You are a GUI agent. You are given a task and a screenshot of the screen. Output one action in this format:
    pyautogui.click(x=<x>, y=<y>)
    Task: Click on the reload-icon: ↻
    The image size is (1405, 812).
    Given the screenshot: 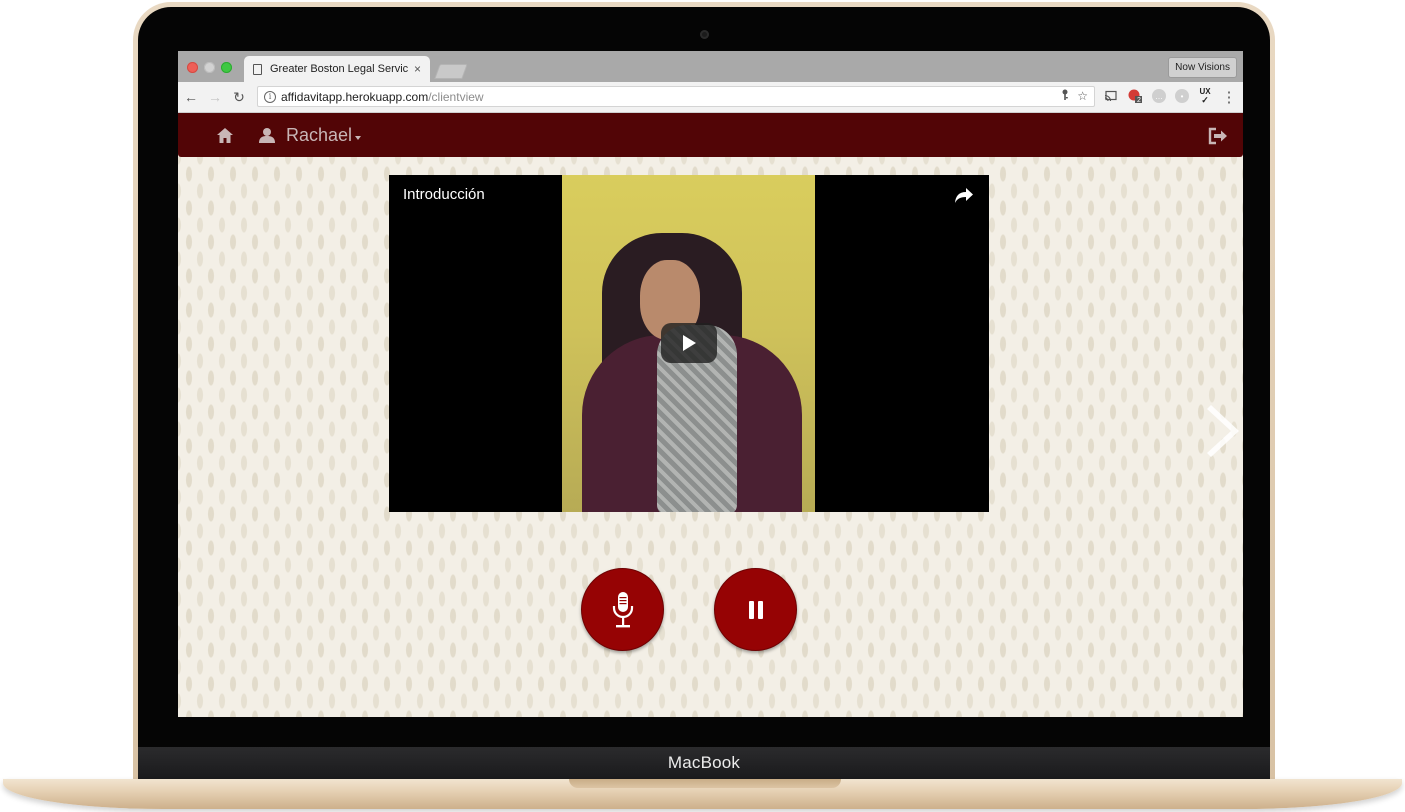 What is the action you would take?
    pyautogui.click(x=239, y=97)
    